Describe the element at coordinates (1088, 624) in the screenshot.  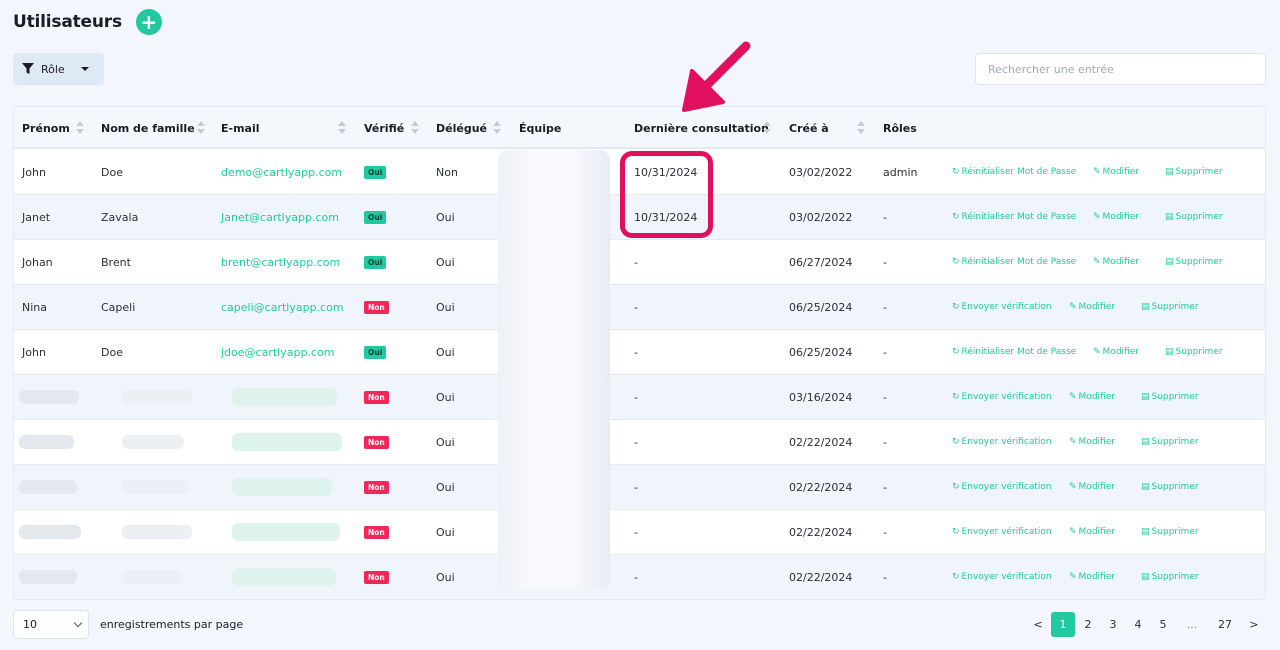
I see `pagination-page-2: 2` at that location.